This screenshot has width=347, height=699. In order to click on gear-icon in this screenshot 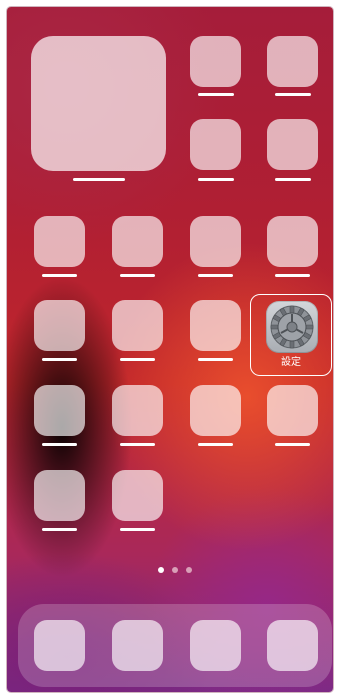, I will do `click(292, 327)`.